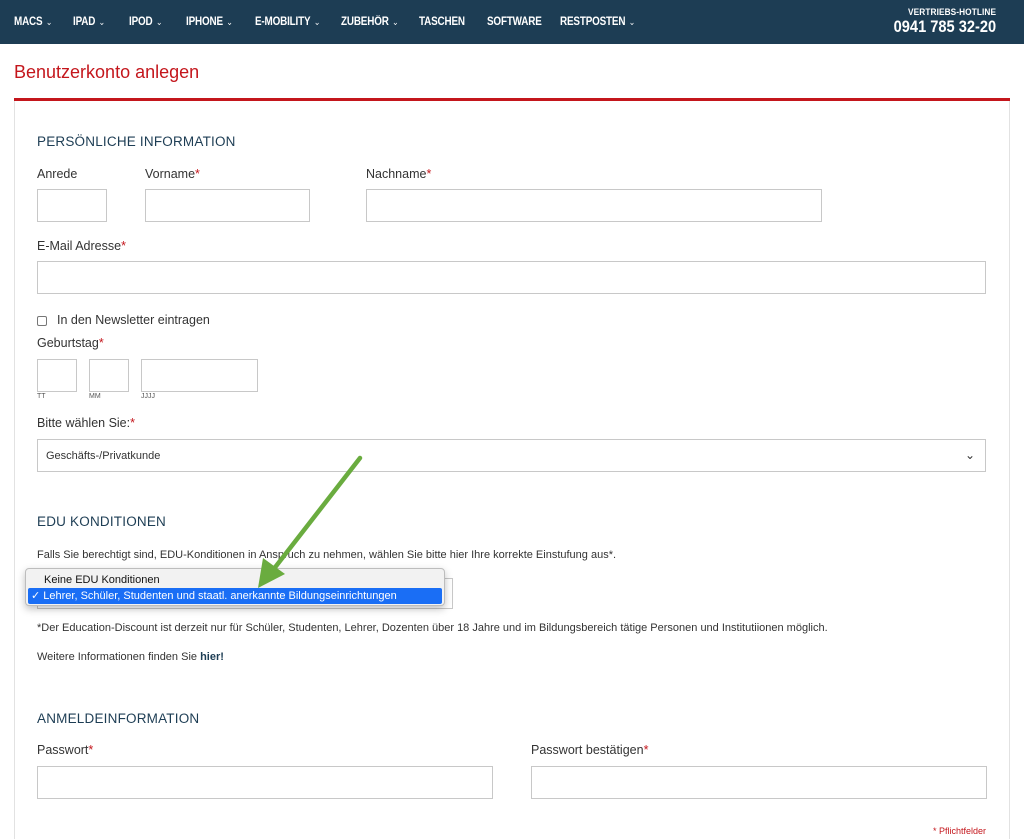 The image size is (1024, 839). I want to click on nav-item-taschen: TASCHEN, so click(442, 22).